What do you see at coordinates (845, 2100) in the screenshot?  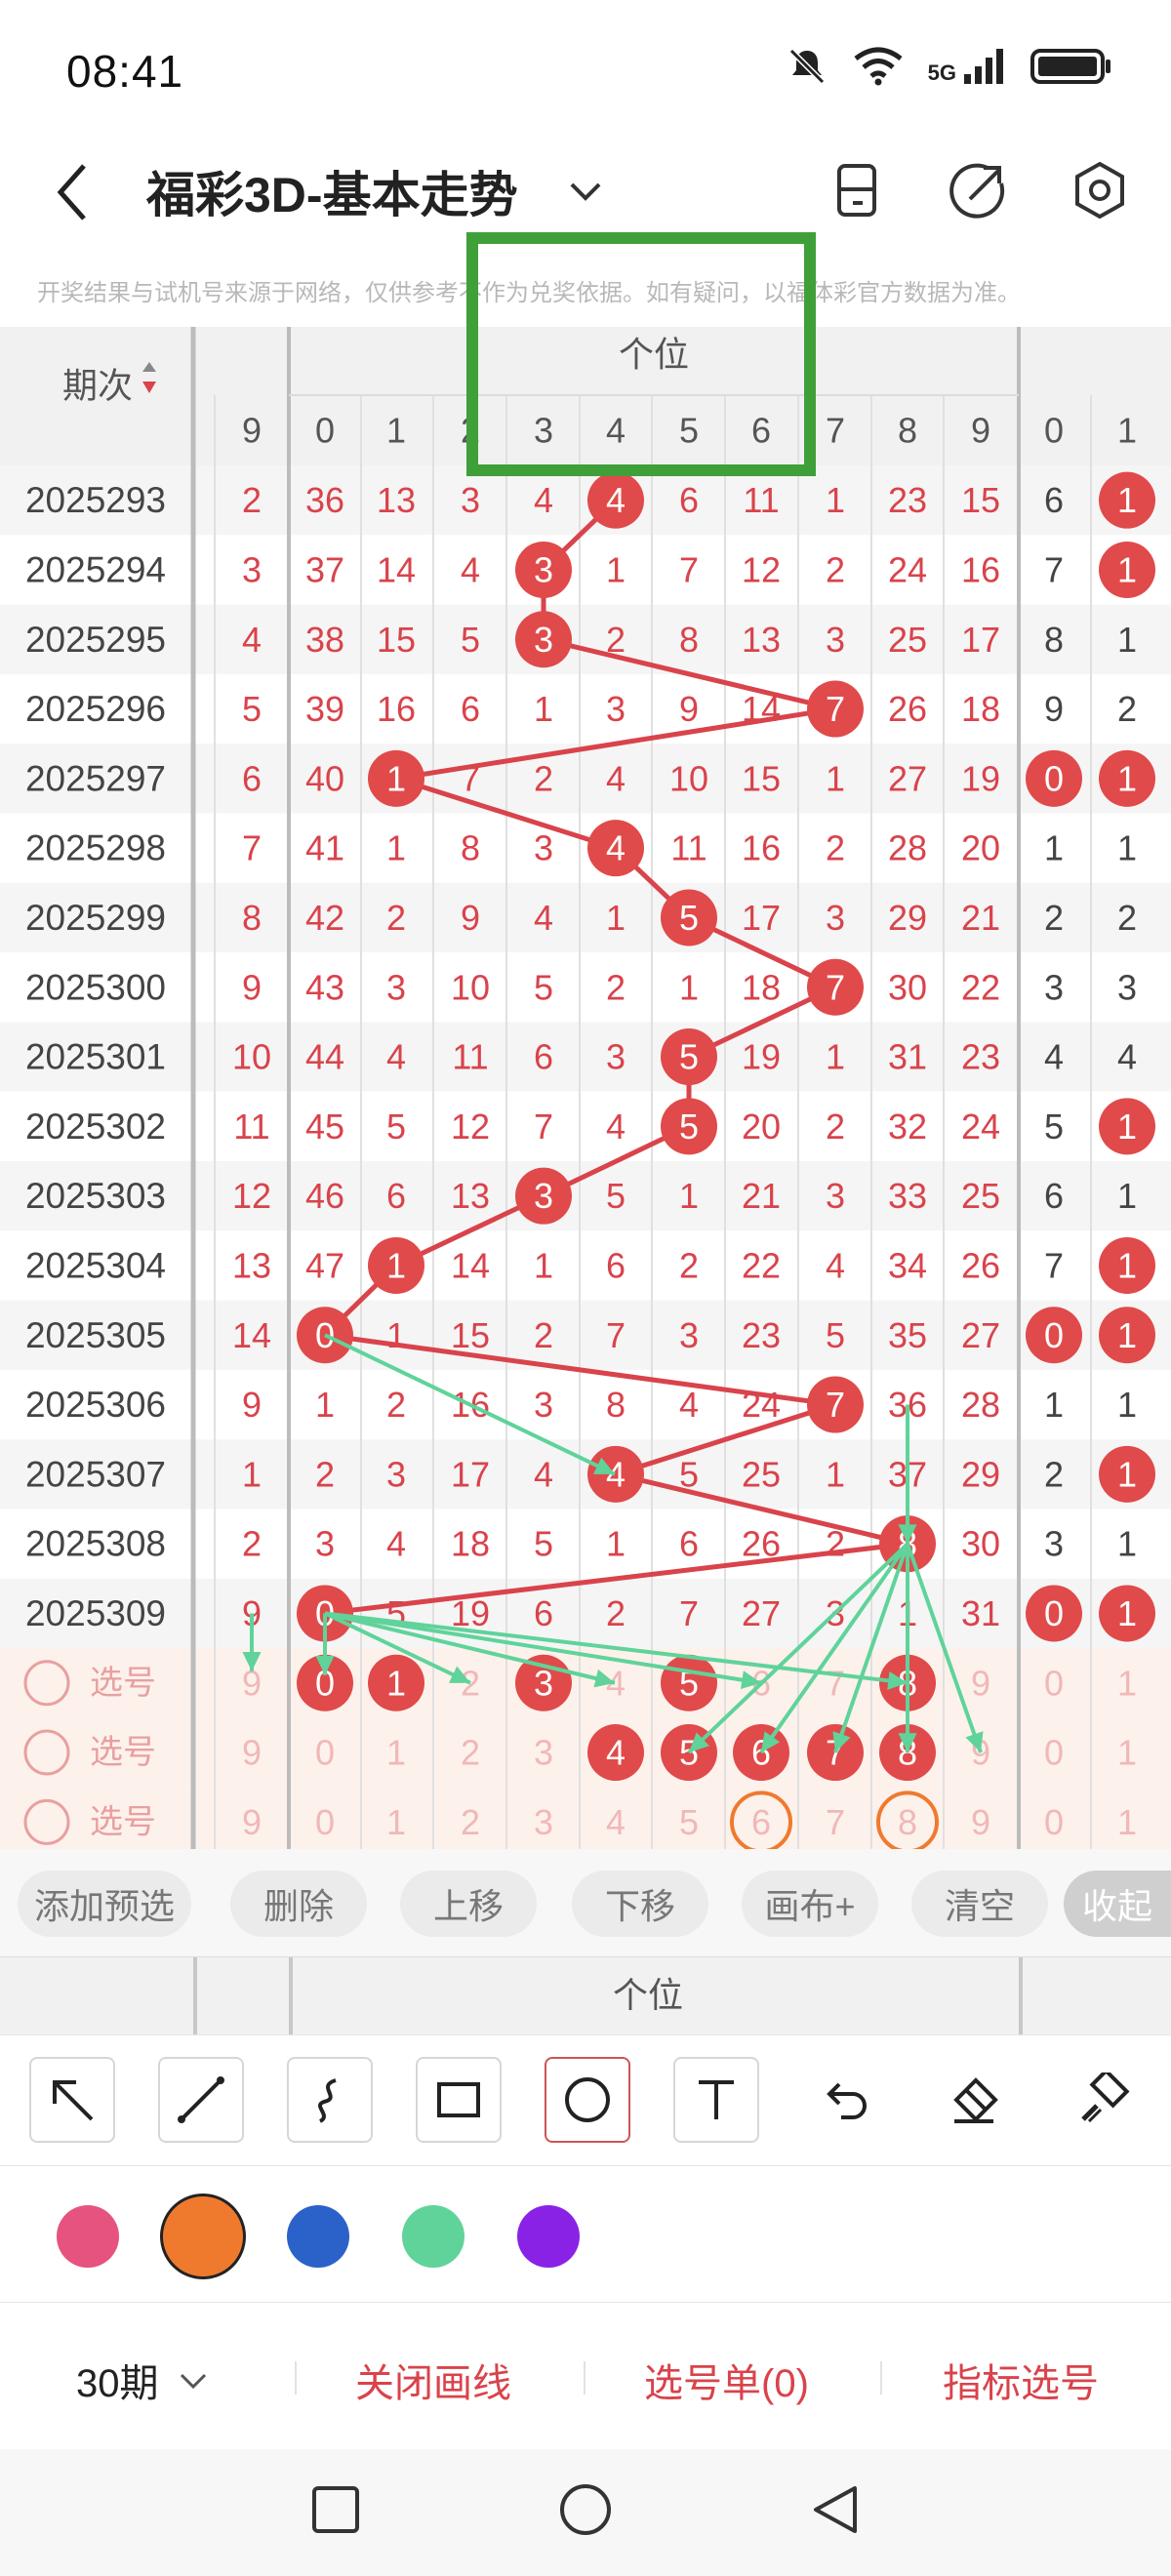 I see `undo-tool-button` at bounding box center [845, 2100].